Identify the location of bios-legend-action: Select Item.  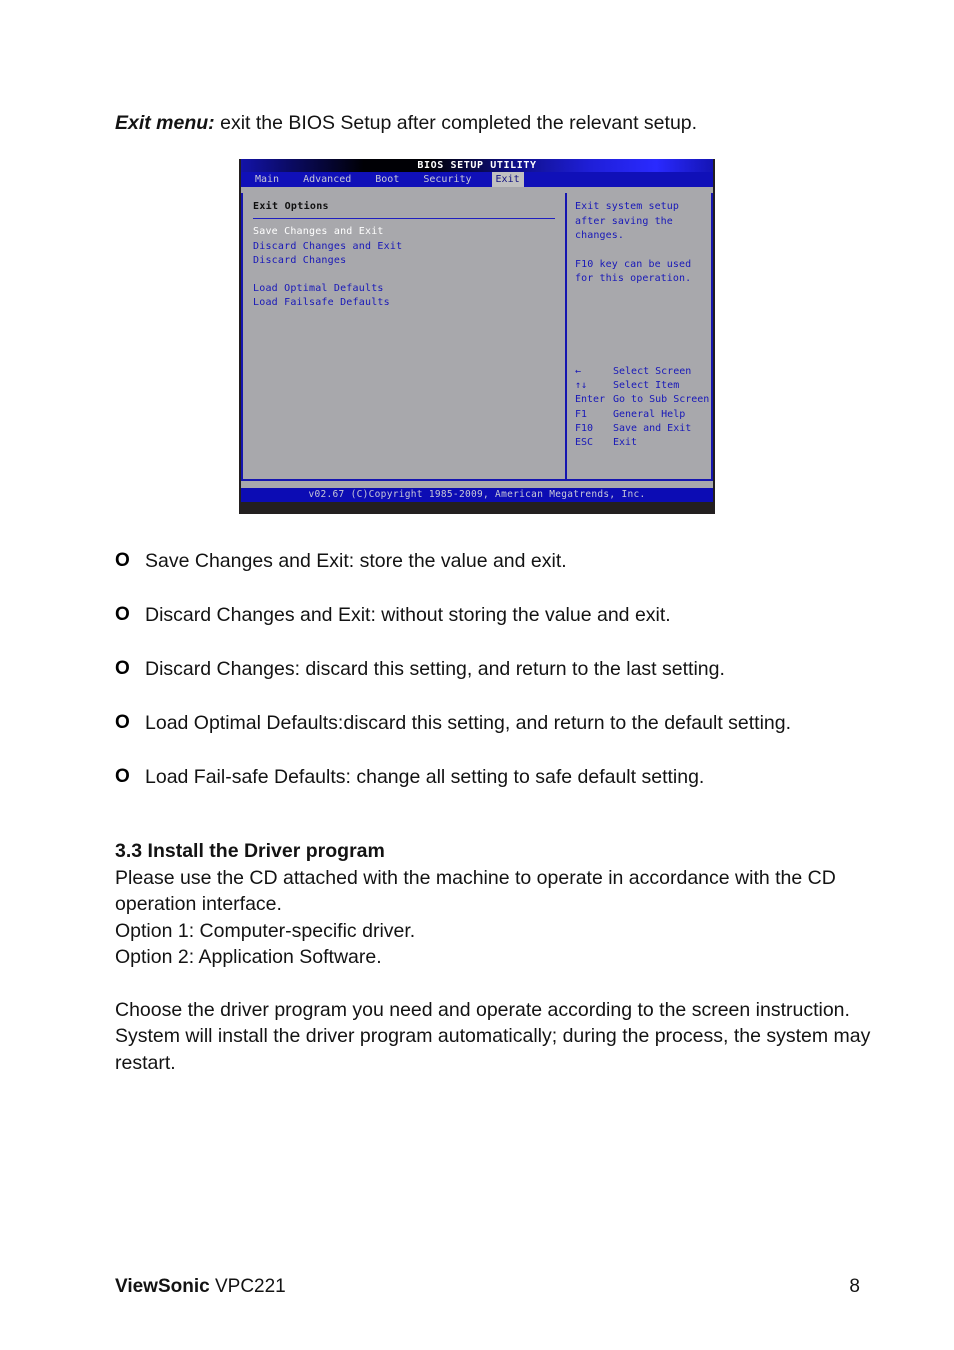
(646, 386).